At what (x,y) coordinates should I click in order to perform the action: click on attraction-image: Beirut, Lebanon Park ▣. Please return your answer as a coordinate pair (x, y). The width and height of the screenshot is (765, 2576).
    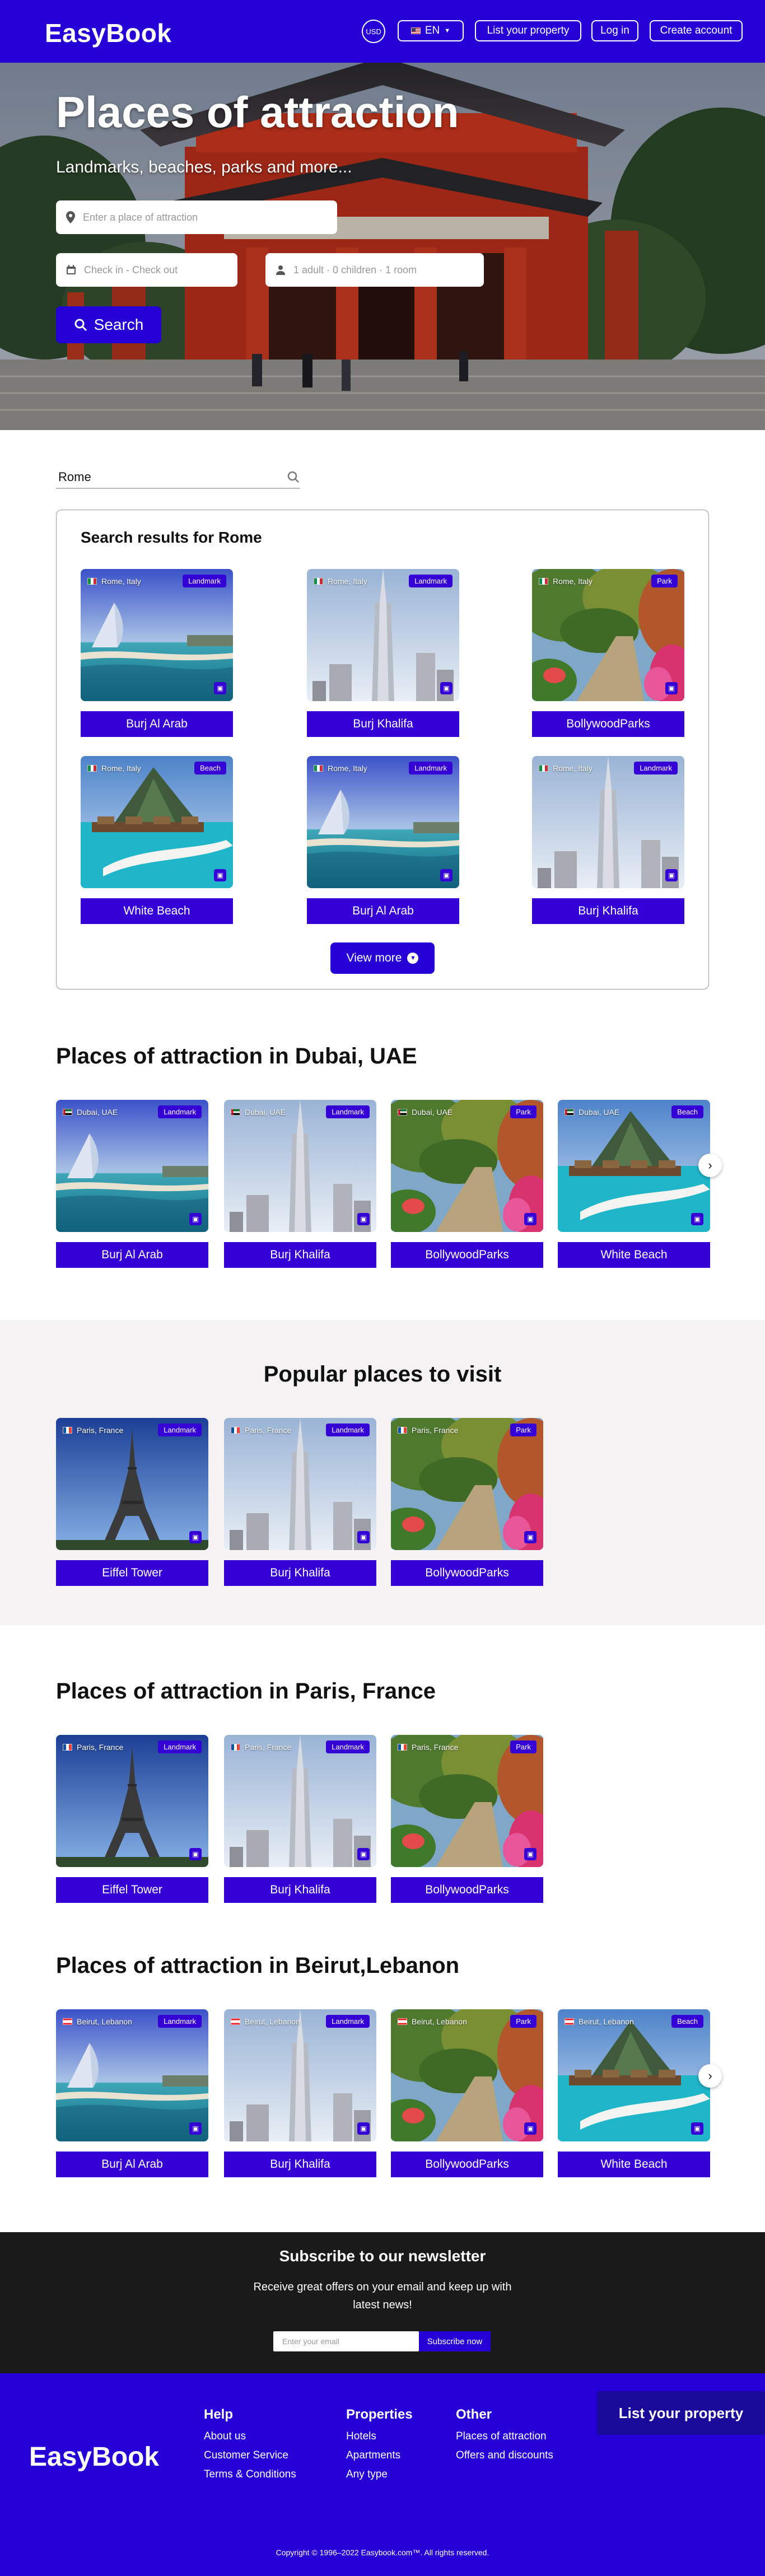
    Looking at the image, I should click on (467, 2075).